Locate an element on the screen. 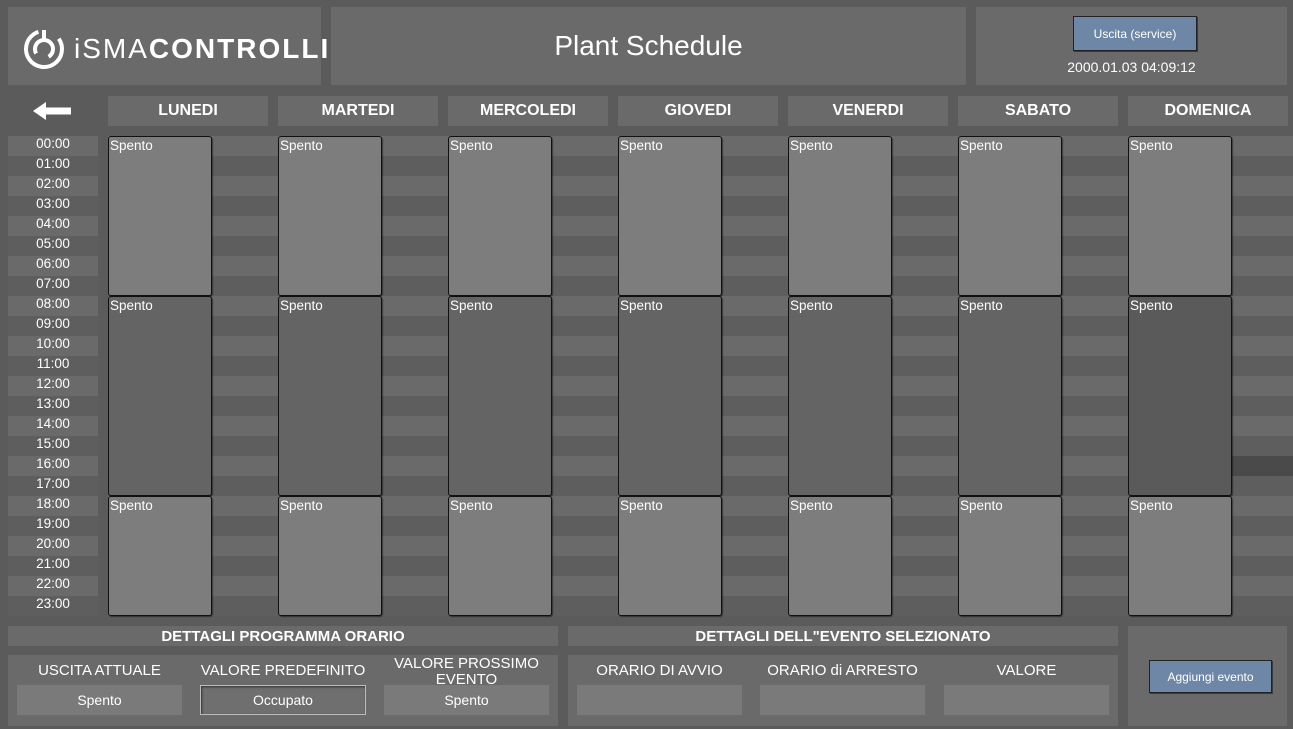  add-event-panel: Aggiungi evento is located at coordinates (1207, 676).